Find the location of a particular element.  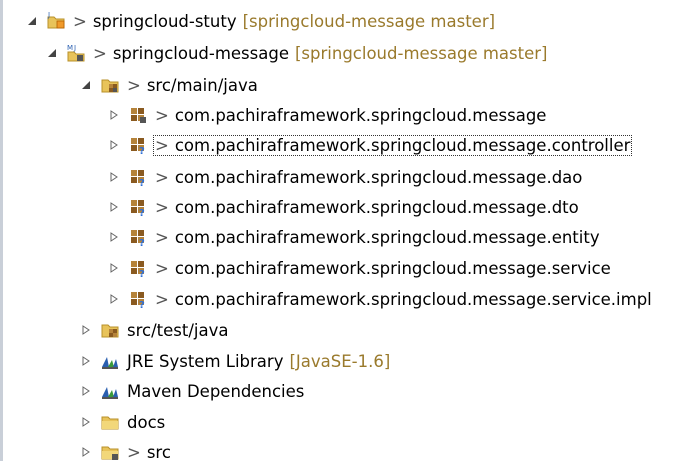

module-name: springcloud-message is located at coordinates (200, 53).